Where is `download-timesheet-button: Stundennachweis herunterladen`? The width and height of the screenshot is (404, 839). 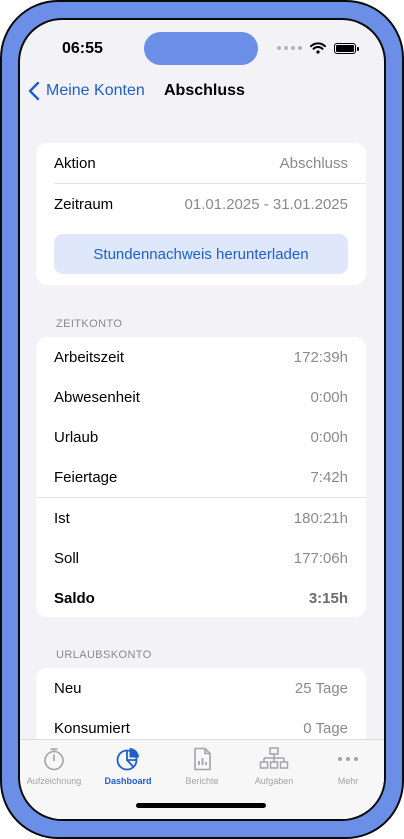
download-timesheet-button: Stundennachweis herunterladen is located at coordinates (201, 254).